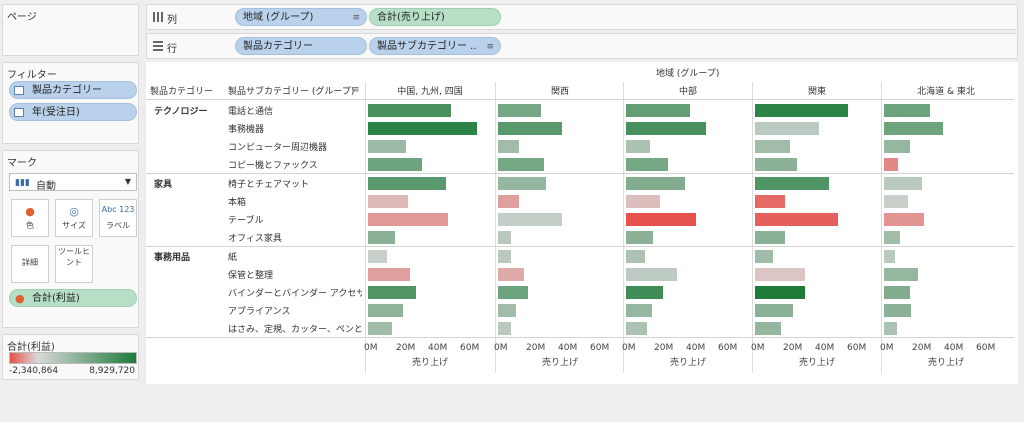 This screenshot has height=422, width=1024. What do you see at coordinates (259, 310) in the screenshot?
I see `subcategory-label: アプライアンス` at bounding box center [259, 310].